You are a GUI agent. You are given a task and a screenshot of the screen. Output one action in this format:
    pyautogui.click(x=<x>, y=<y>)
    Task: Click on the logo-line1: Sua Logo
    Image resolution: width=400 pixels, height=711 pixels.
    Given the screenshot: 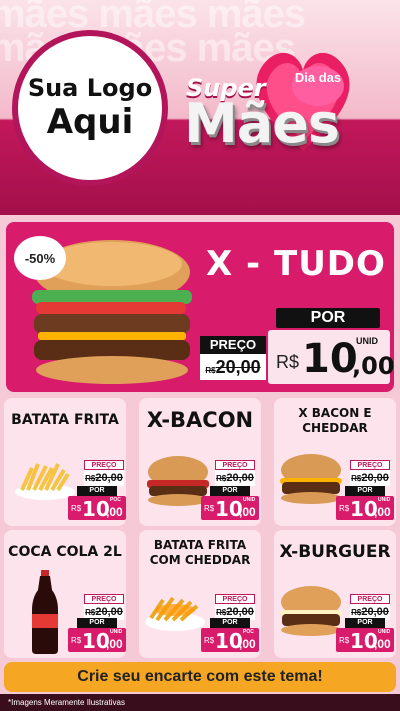 What is the action you would take?
    pyautogui.click(x=90, y=88)
    